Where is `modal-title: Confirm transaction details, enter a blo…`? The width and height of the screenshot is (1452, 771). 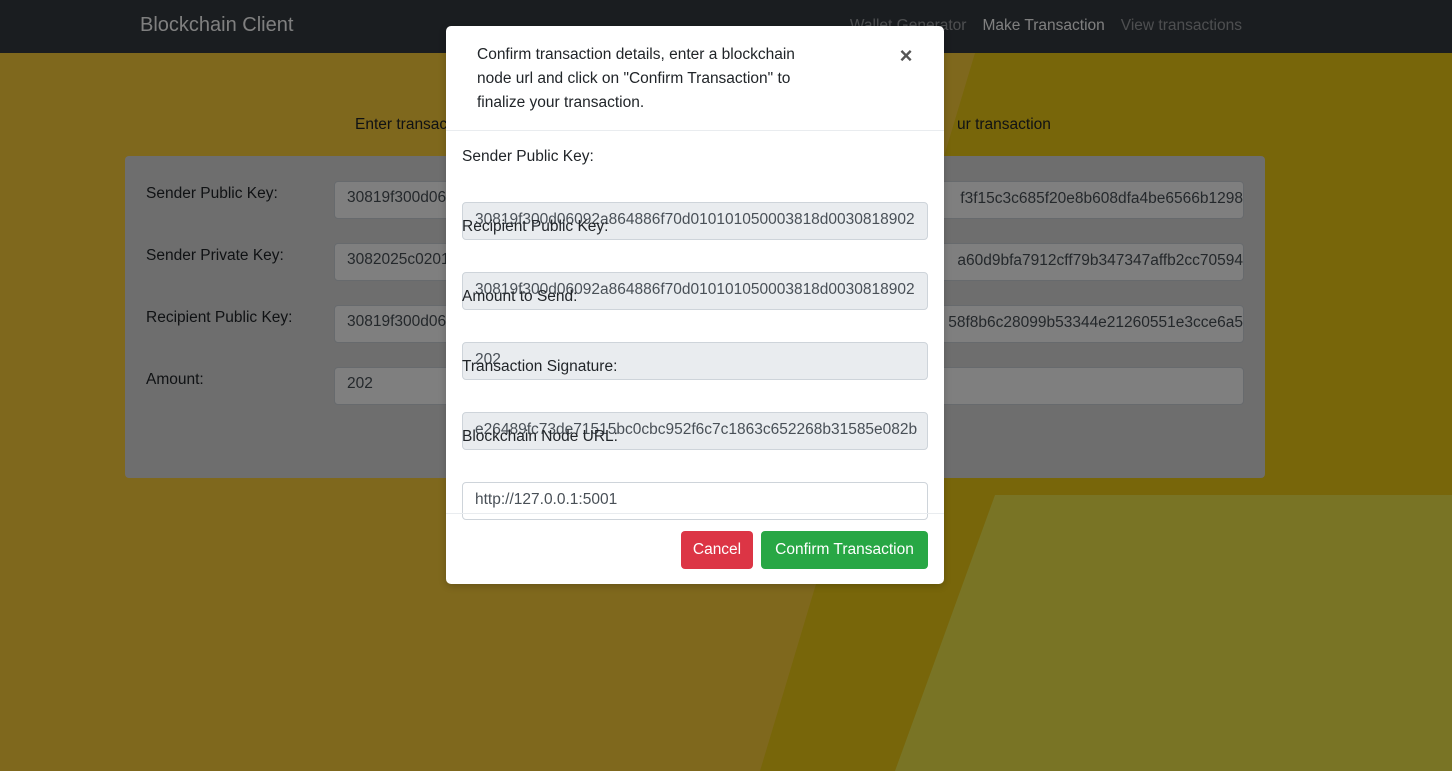
modal-title: Confirm transaction details, enter a blo… is located at coordinates (636, 78).